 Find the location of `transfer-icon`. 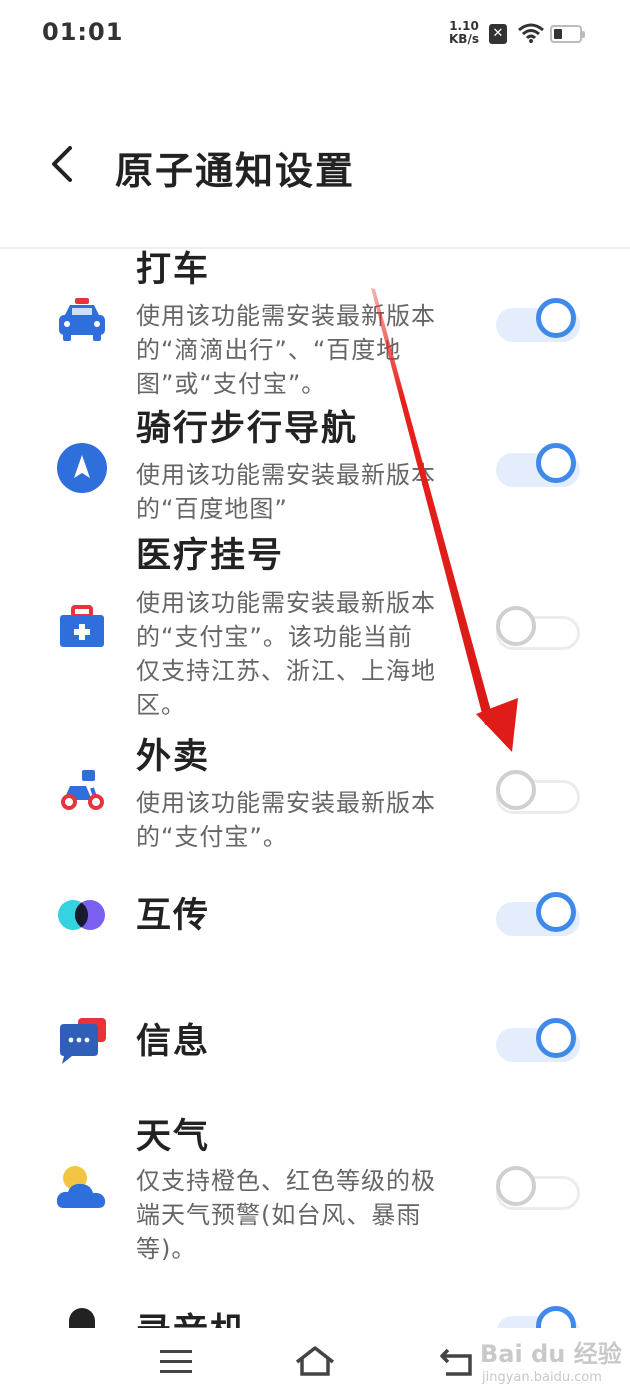

transfer-icon is located at coordinates (81, 915).